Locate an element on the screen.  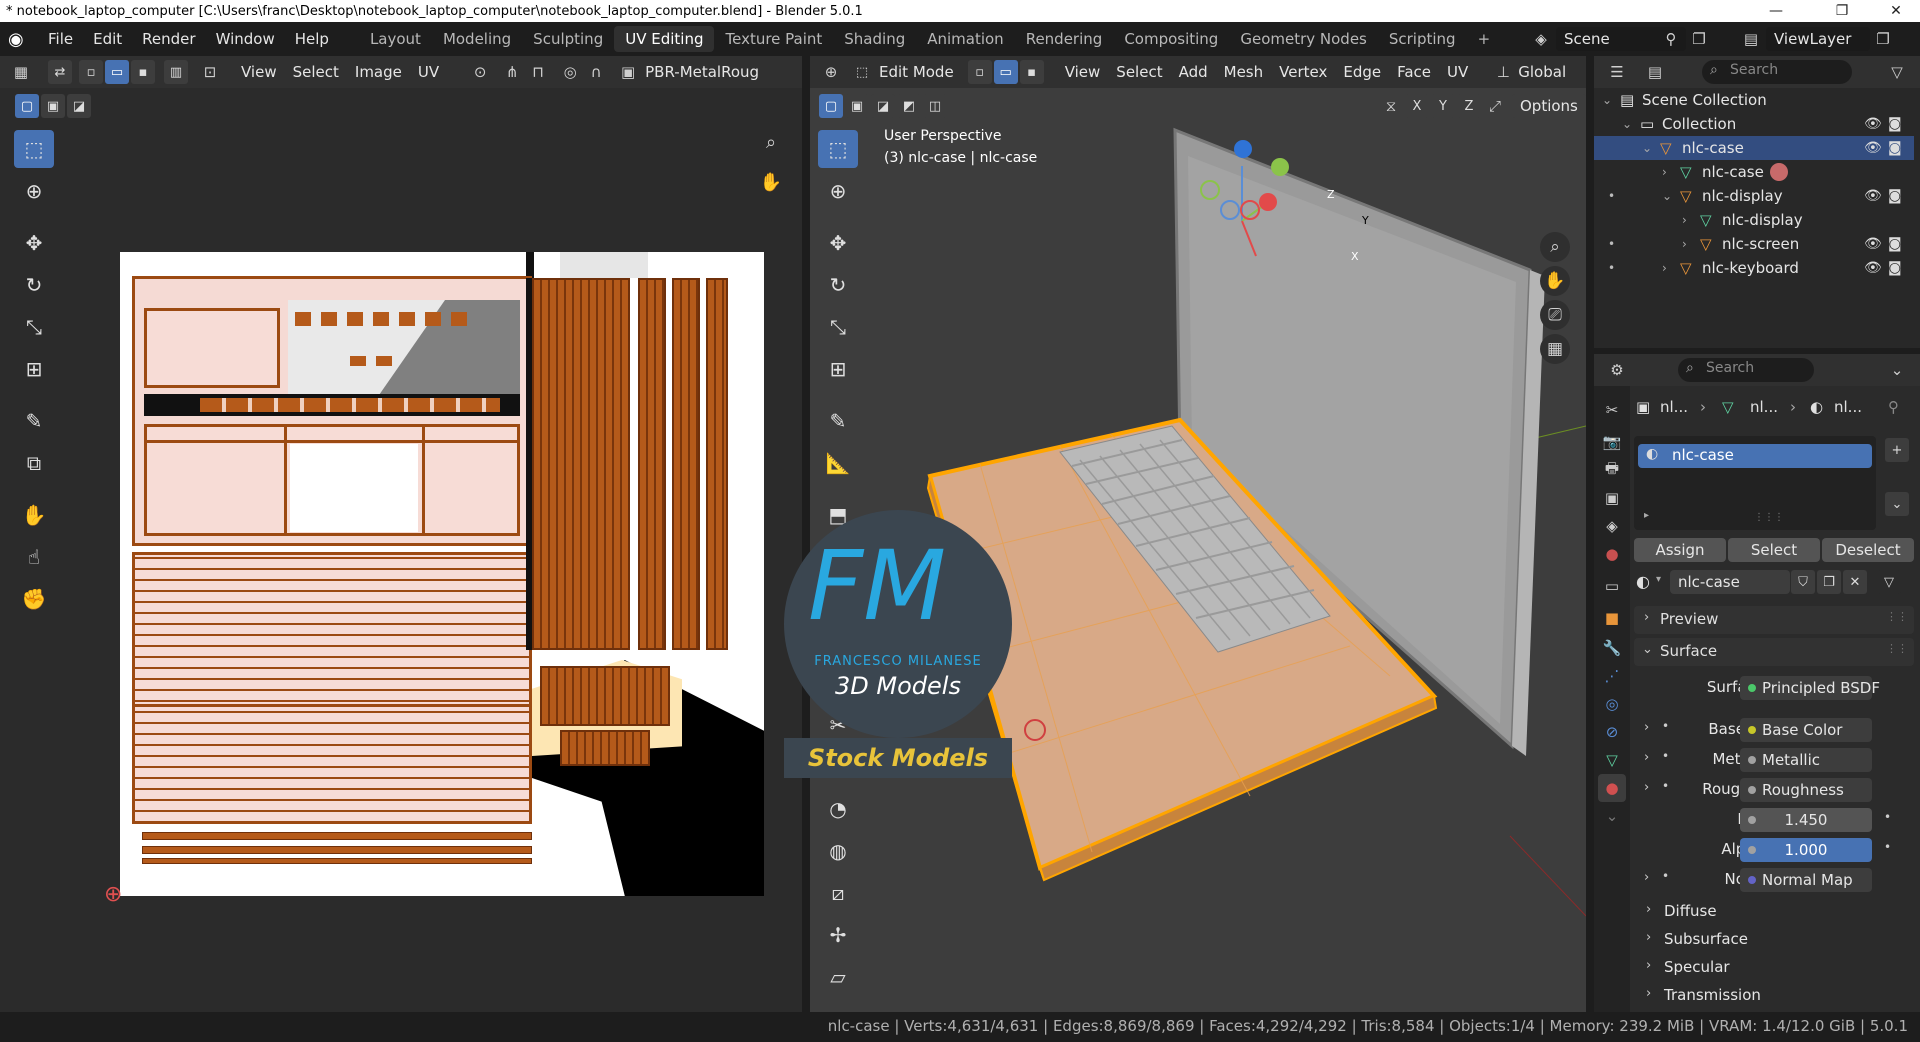
tab-geometry-nodes: Geometry Nodes is located at coordinates (1303, 39).